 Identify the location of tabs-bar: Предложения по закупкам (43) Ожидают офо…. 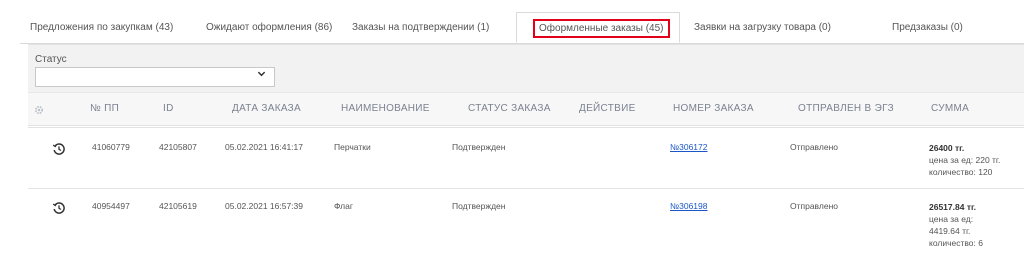
(522, 28).